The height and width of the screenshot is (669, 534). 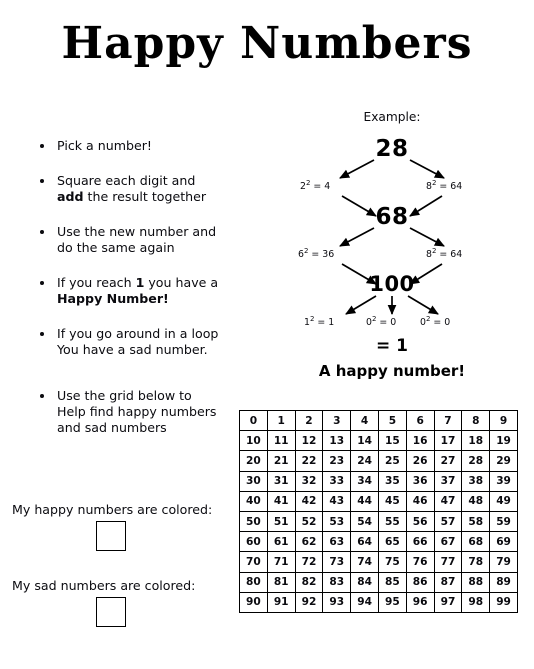 I want to click on grid-cell-70: 70, so click(x=253, y=562).